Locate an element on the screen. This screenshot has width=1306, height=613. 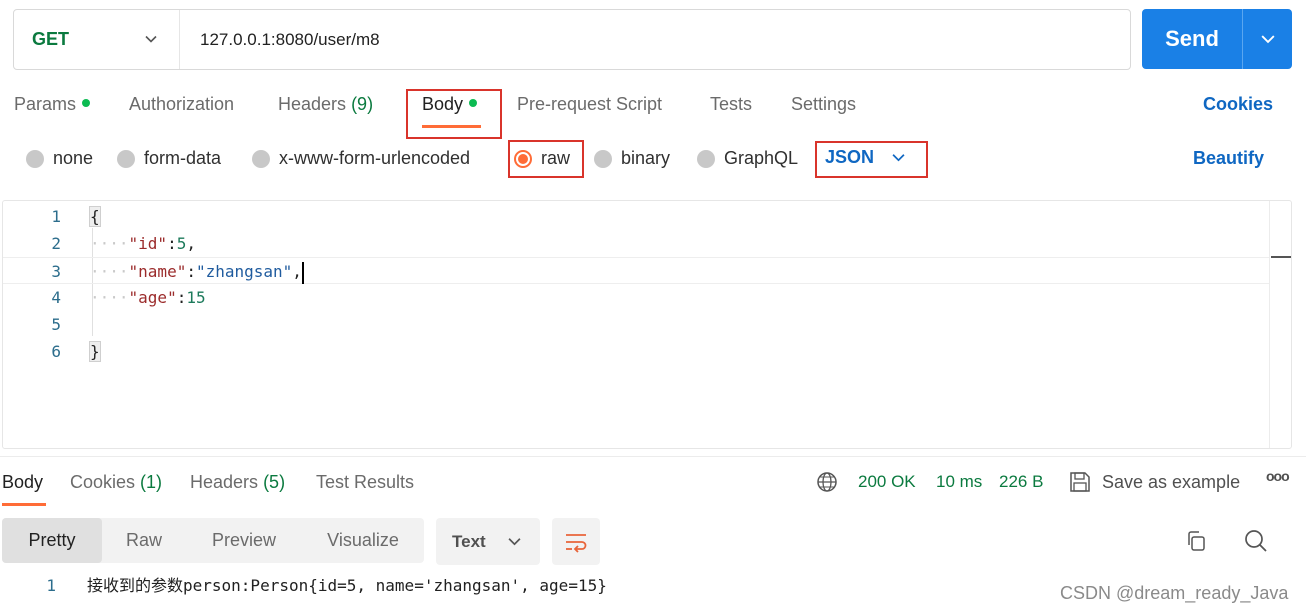
tab-label: Cookies is located at coordinates (103, 482).